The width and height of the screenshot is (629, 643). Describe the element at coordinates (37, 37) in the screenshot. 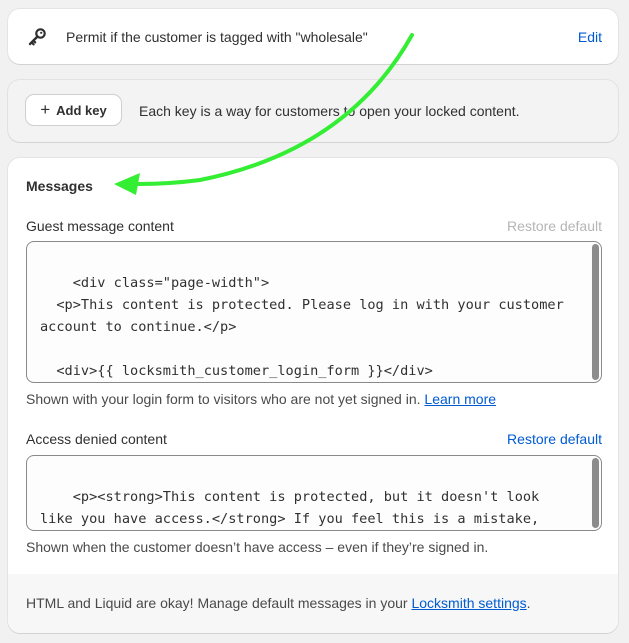

I see `key-icon` at that location.